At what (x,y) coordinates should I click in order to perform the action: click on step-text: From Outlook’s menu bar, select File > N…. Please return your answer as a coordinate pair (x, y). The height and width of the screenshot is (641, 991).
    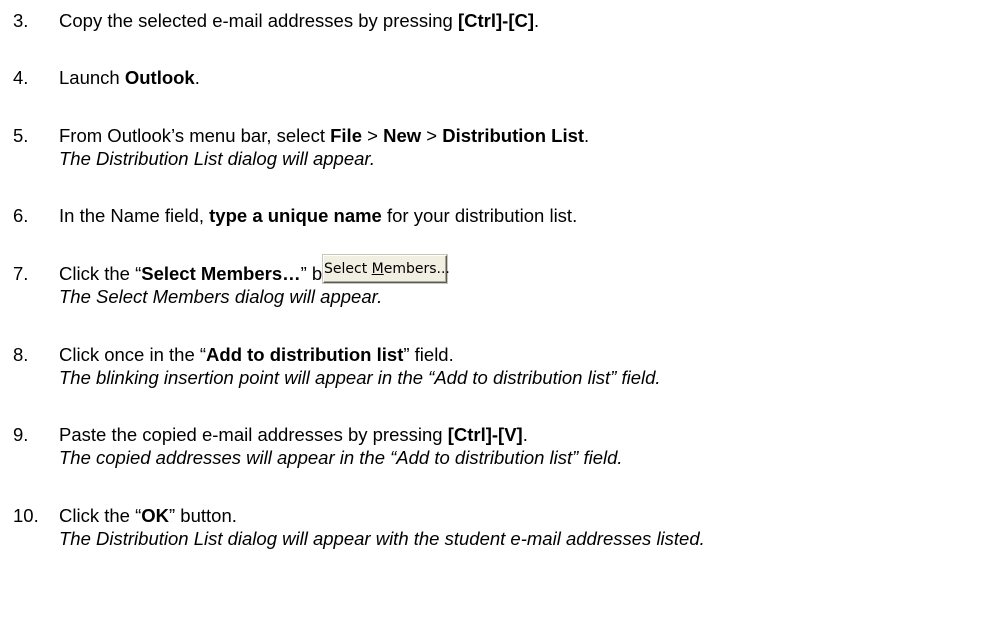
    Looking at the image, I should click on (324, 147).